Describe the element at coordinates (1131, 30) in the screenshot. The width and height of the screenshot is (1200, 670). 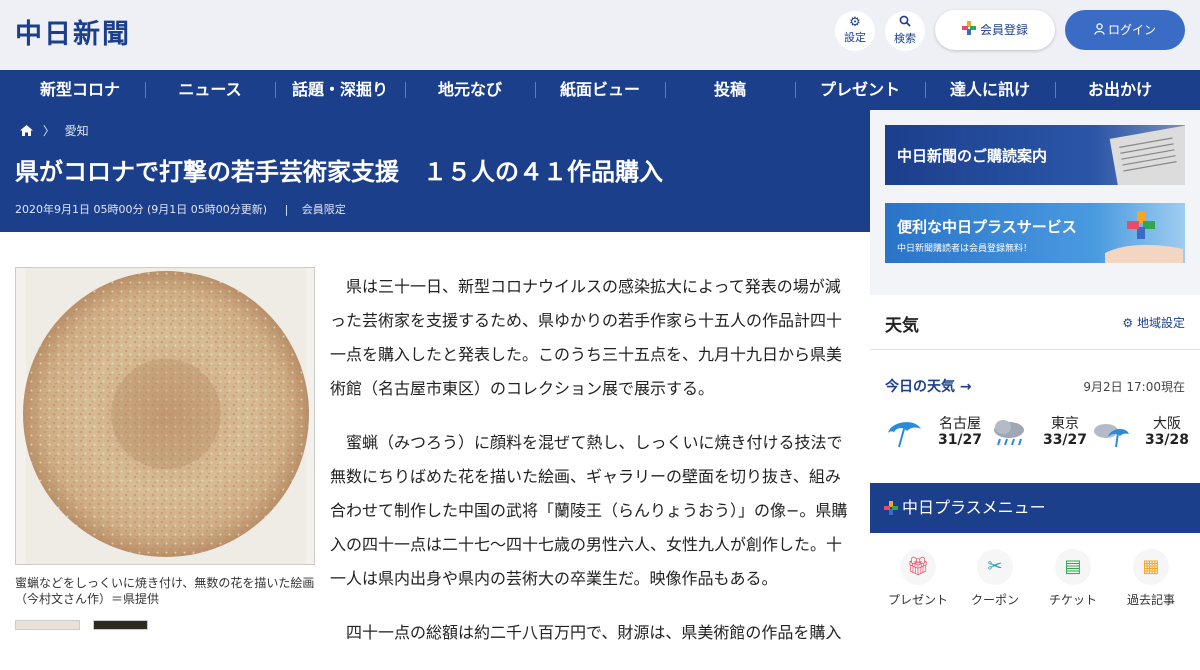
I see `login-label: ログイン` at that location.